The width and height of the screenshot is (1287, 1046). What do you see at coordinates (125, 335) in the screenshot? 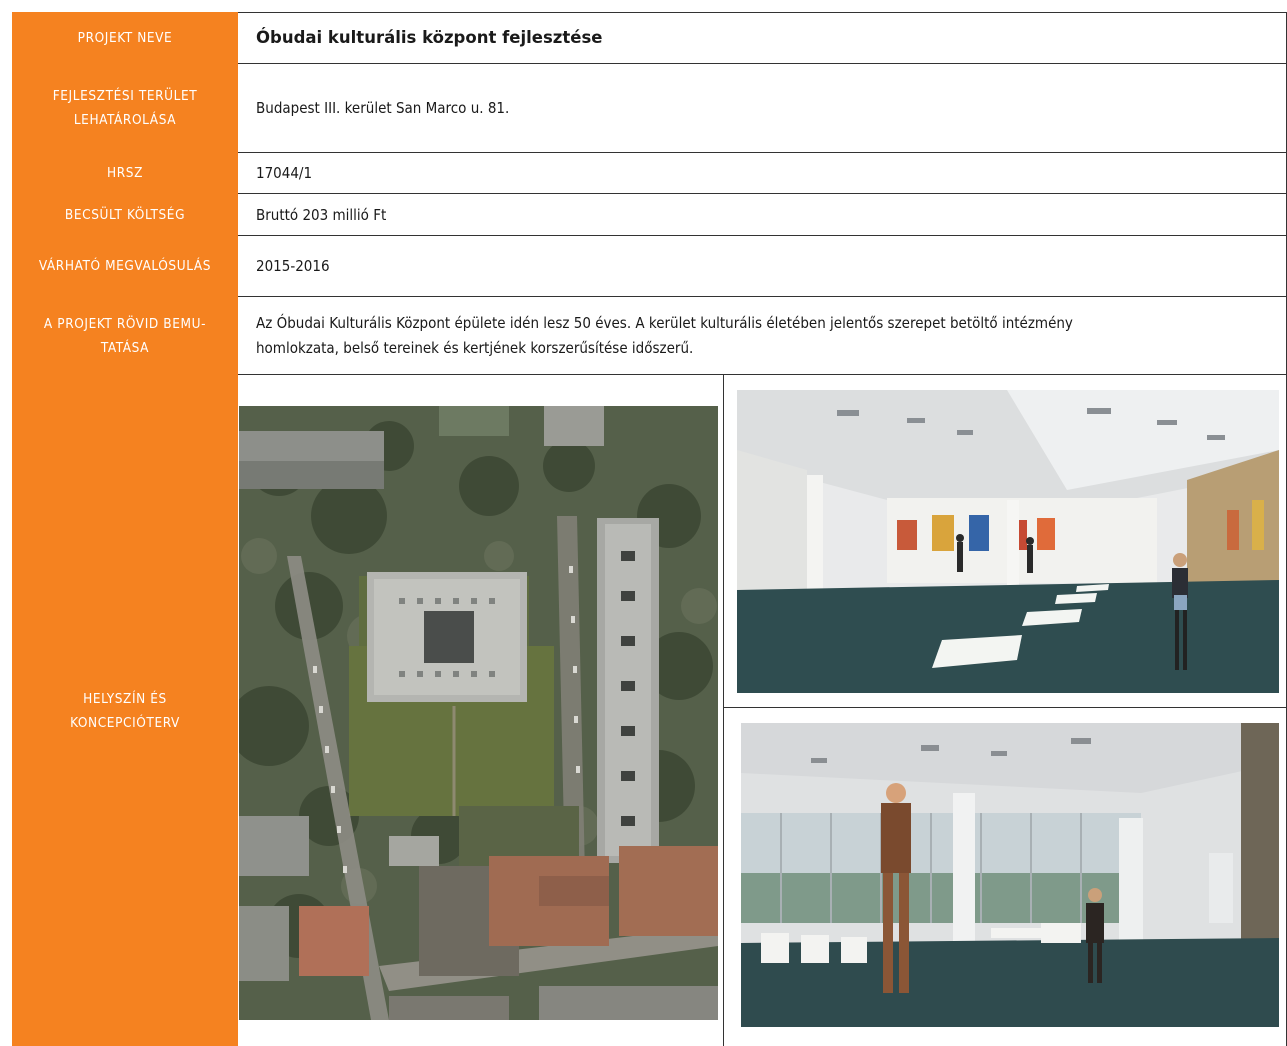
I see `label-bemutatas: A PROJEKT RÖVID BEMU- TATÁSA` at bounding box center [125, 335].